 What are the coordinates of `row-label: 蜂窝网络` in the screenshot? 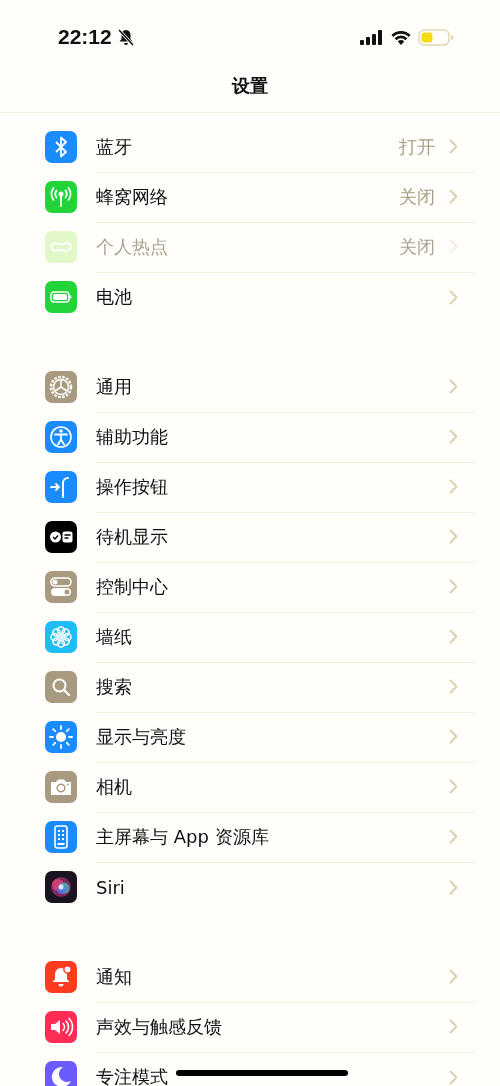 It's located at (132, 196).